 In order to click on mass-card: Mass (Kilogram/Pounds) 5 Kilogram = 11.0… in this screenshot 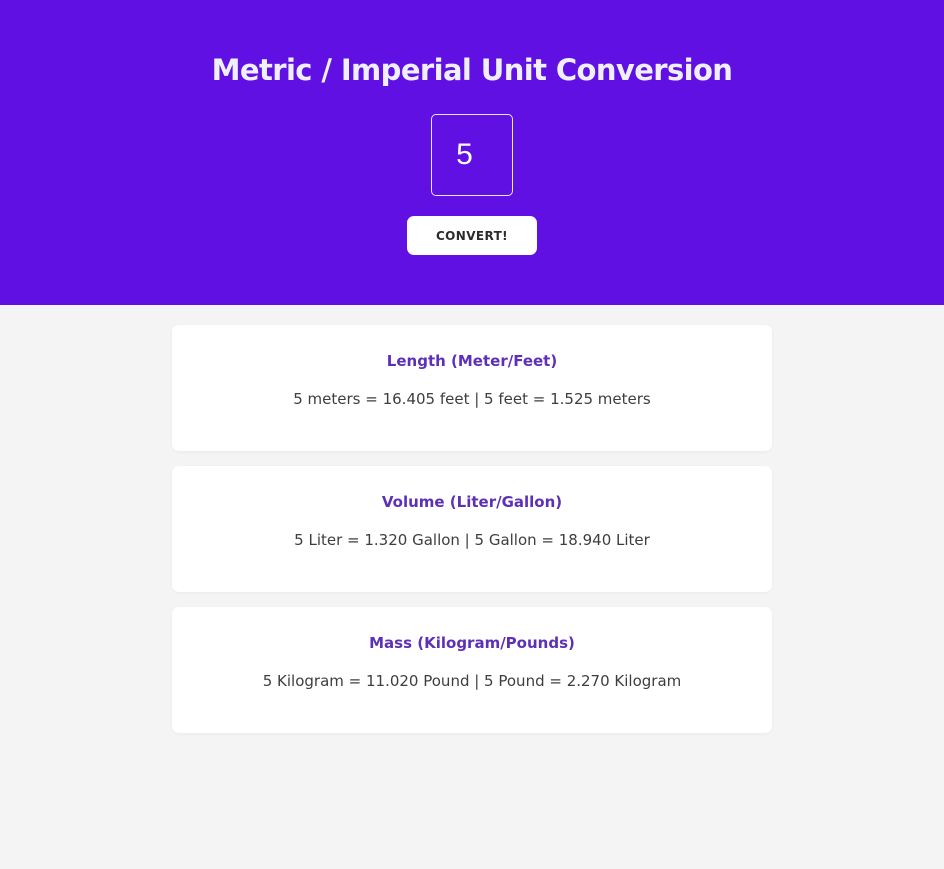, I will do `click(472, 670)`.